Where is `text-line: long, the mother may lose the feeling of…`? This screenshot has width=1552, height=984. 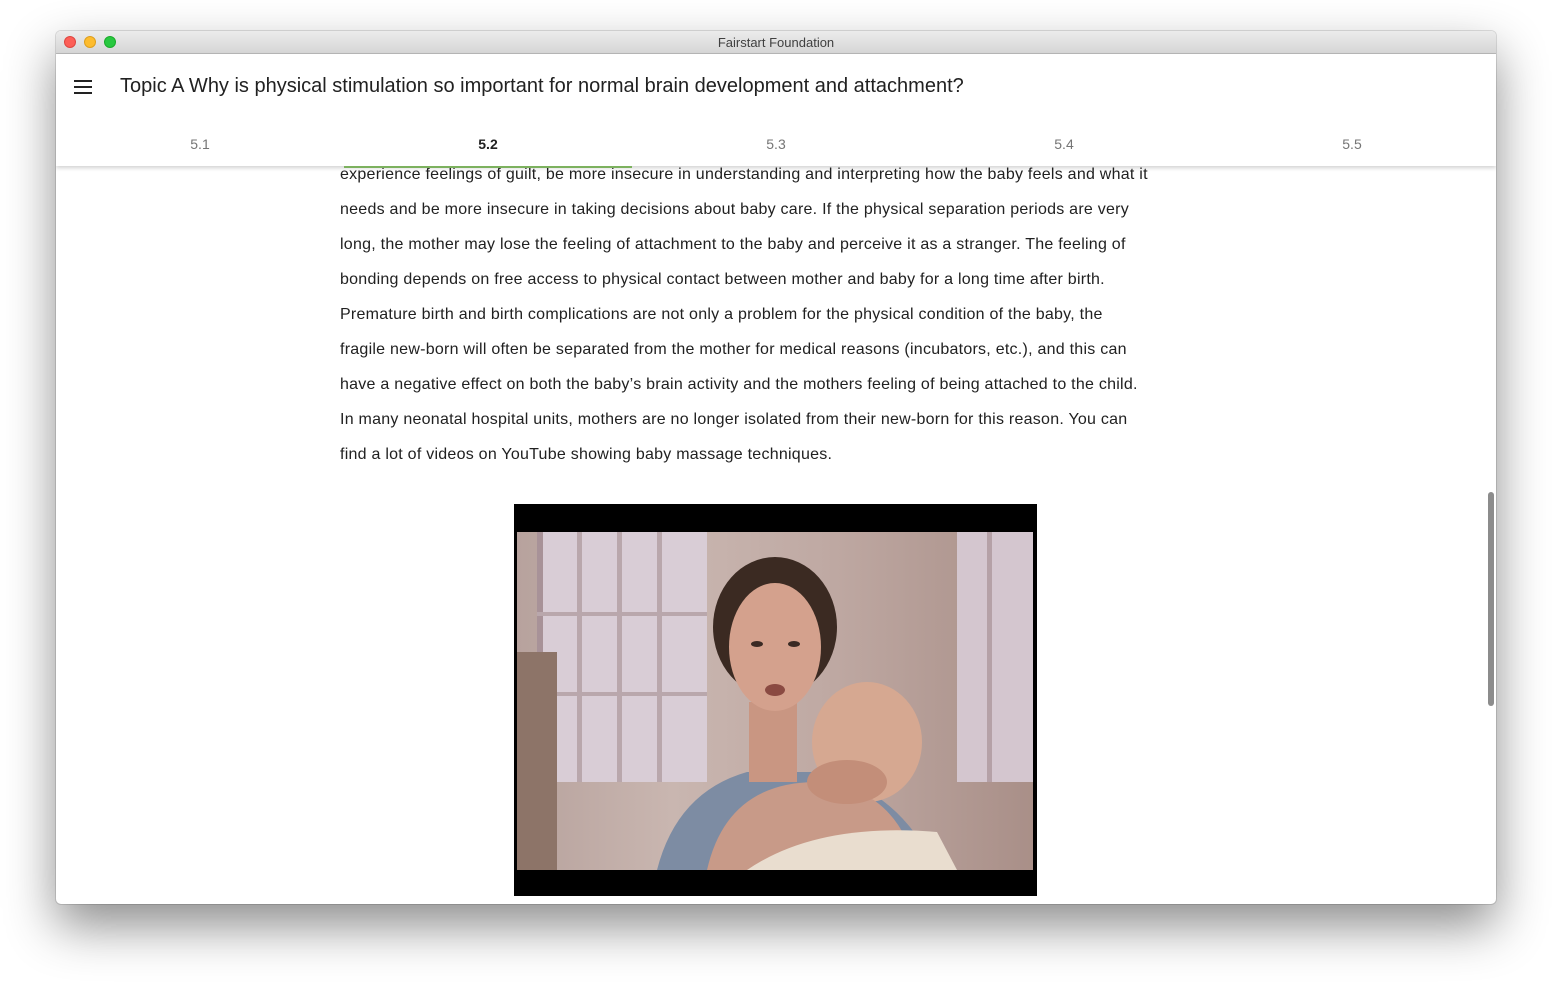 text-line: long, the mother may lose the feeling of… is located at coordinates (733, 244).